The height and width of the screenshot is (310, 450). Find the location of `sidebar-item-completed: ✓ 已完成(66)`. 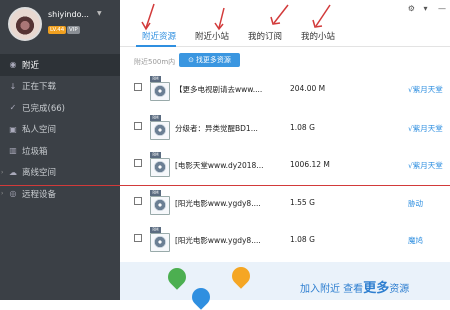

sidebar-item-completed: ✓ 已完成(66) is located at coordinates (60, 108).